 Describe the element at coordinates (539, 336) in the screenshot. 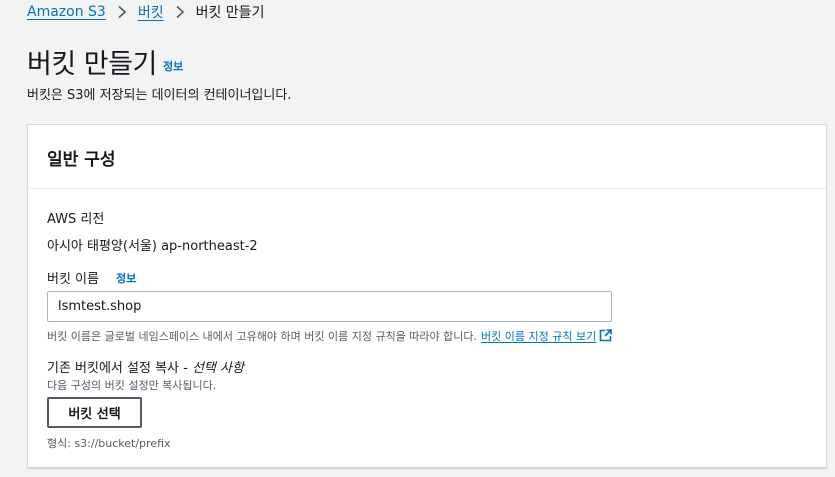

I see `naming-rules-link-label: 버킷 이름 지정 규칙 보기` at that location.